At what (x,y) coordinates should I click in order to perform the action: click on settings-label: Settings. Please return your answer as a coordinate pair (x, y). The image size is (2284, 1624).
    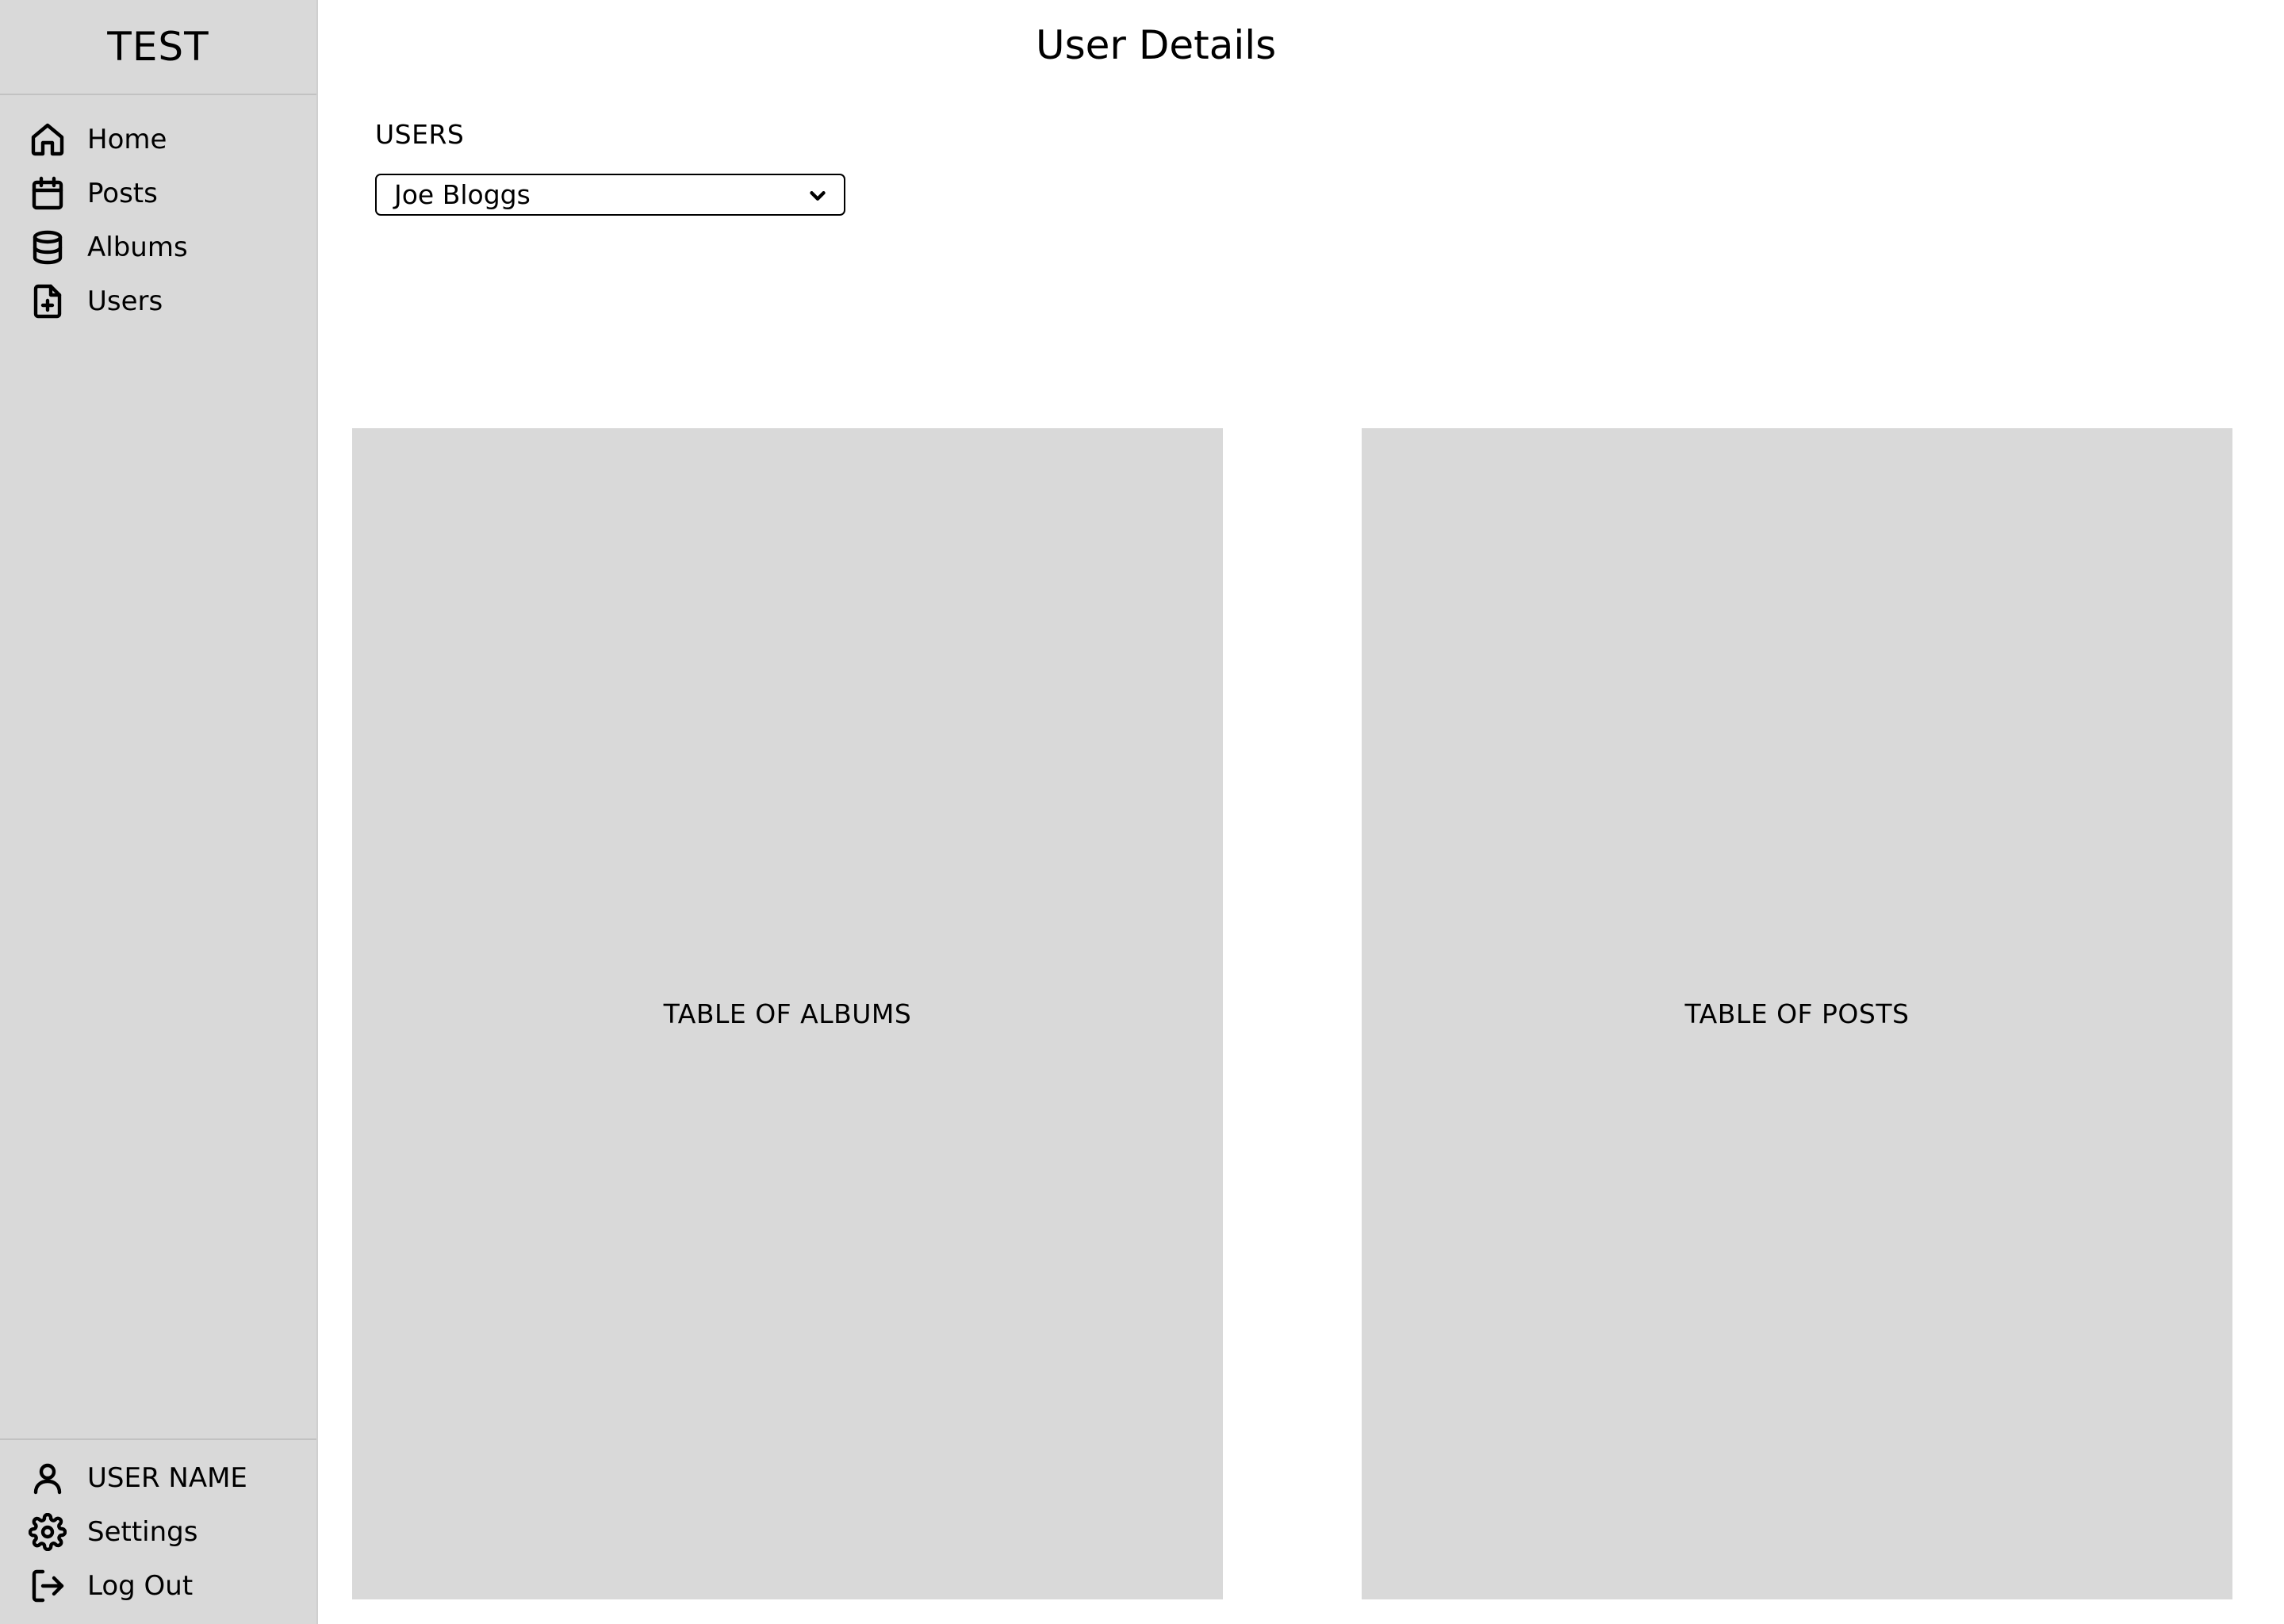
    Looking at the image, I should click on (142, 1532).